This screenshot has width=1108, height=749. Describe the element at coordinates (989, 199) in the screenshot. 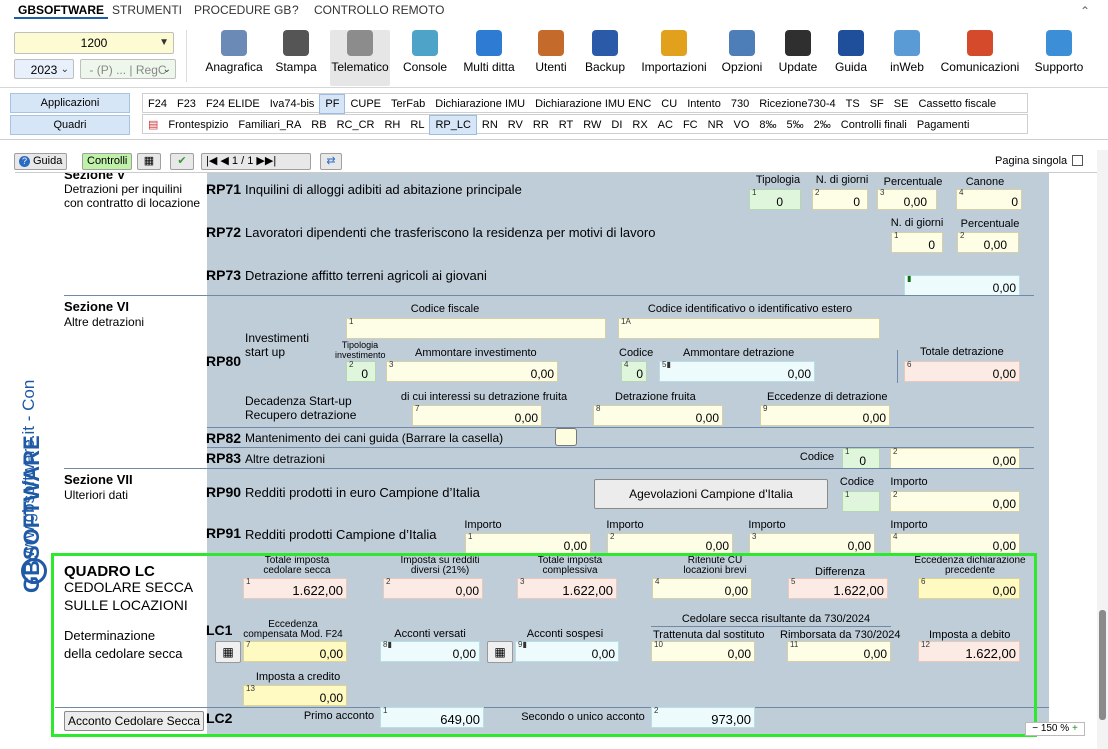

I see `rp71-canone-field: 40` at that location.